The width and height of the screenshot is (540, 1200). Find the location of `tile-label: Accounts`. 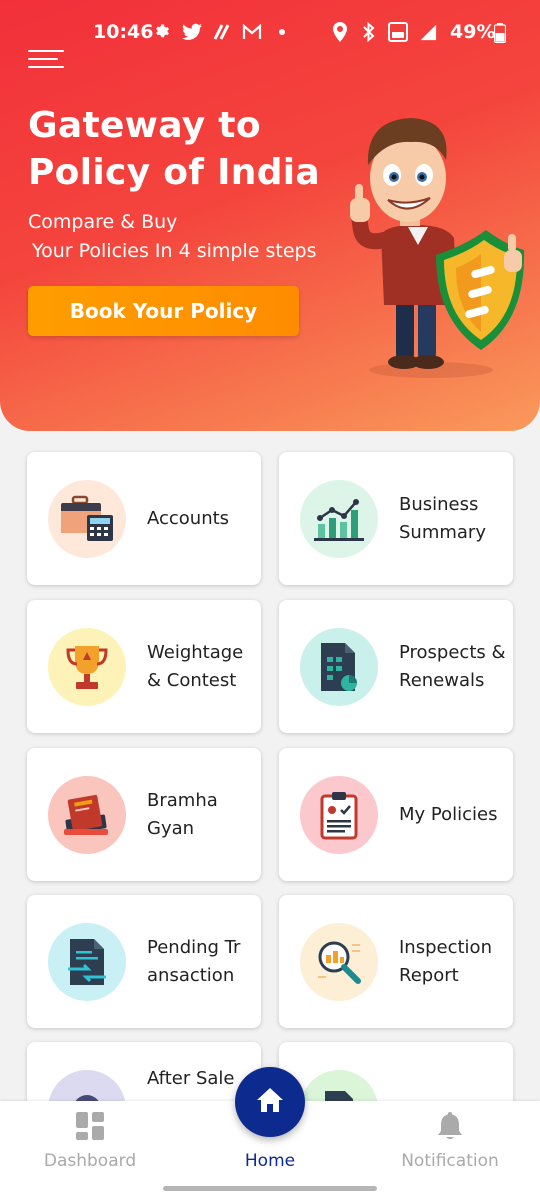

tile-label: Accounts is located at coordinates (188, 518).